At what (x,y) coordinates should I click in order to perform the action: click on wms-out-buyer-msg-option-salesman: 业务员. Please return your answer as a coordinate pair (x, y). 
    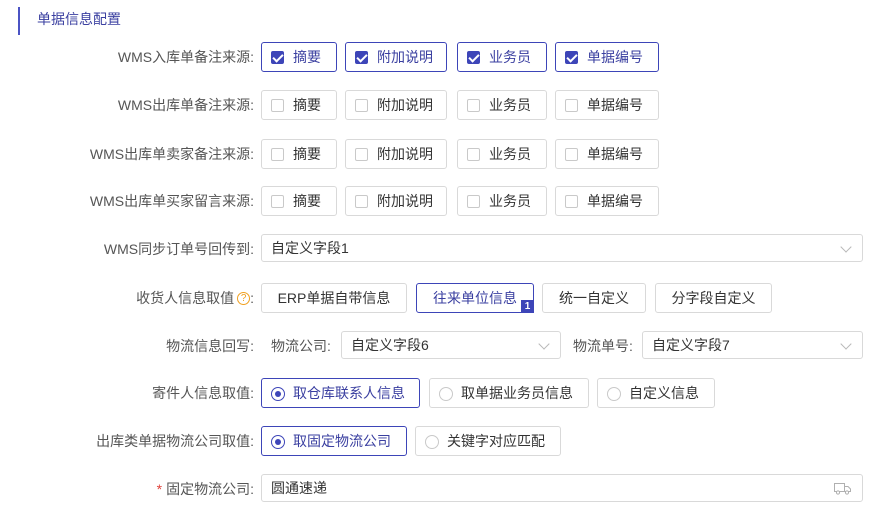
    Looking at the image, I should click on (502, 201).